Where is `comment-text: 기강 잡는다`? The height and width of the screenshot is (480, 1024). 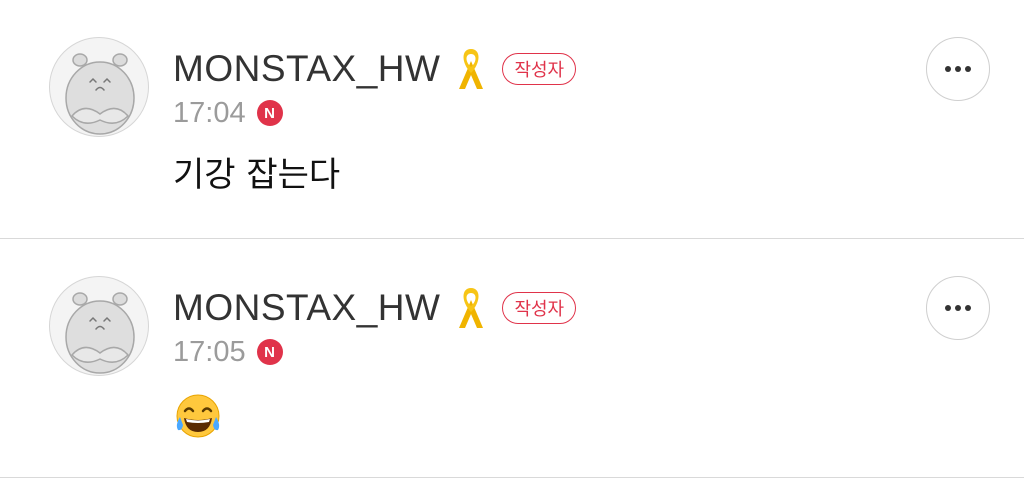 comment-text: 기강 잡는다 is located at coordinates (257, 175).